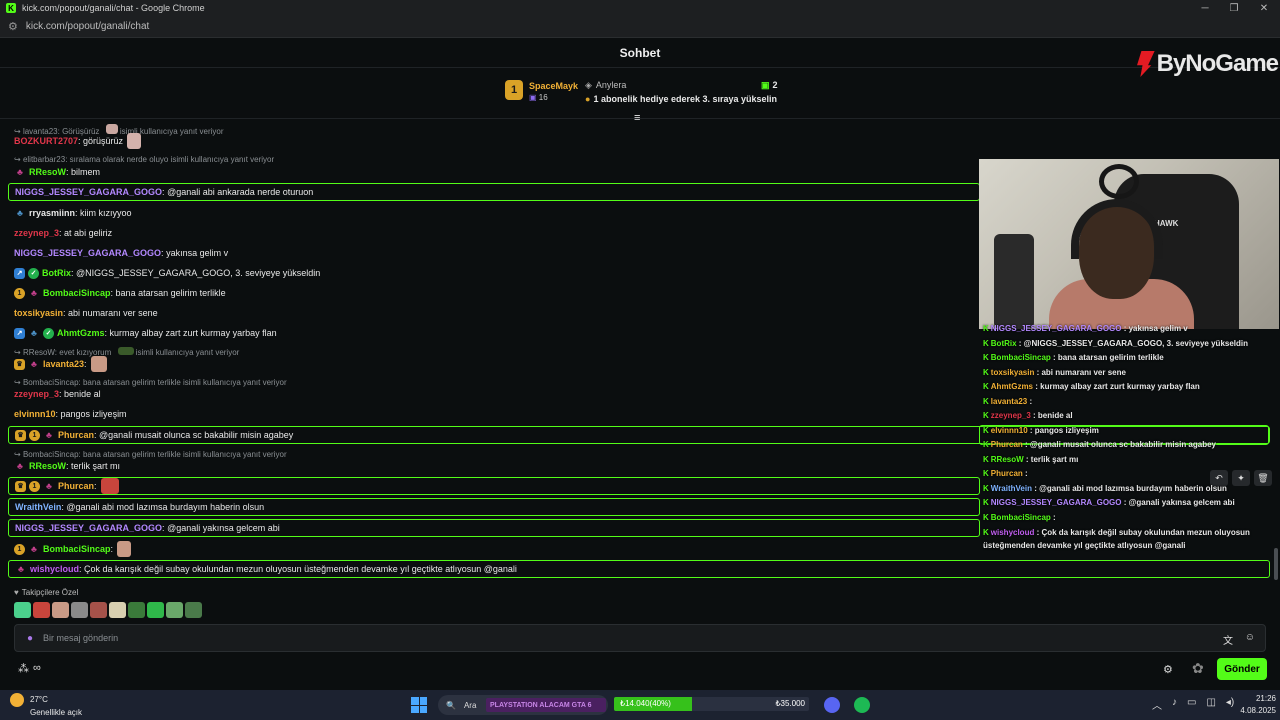 This screenshot has width=1280, height=720. I want to click on promo-banner: PLAYSTATION ALACAM GTA 6, so click(546, 705).